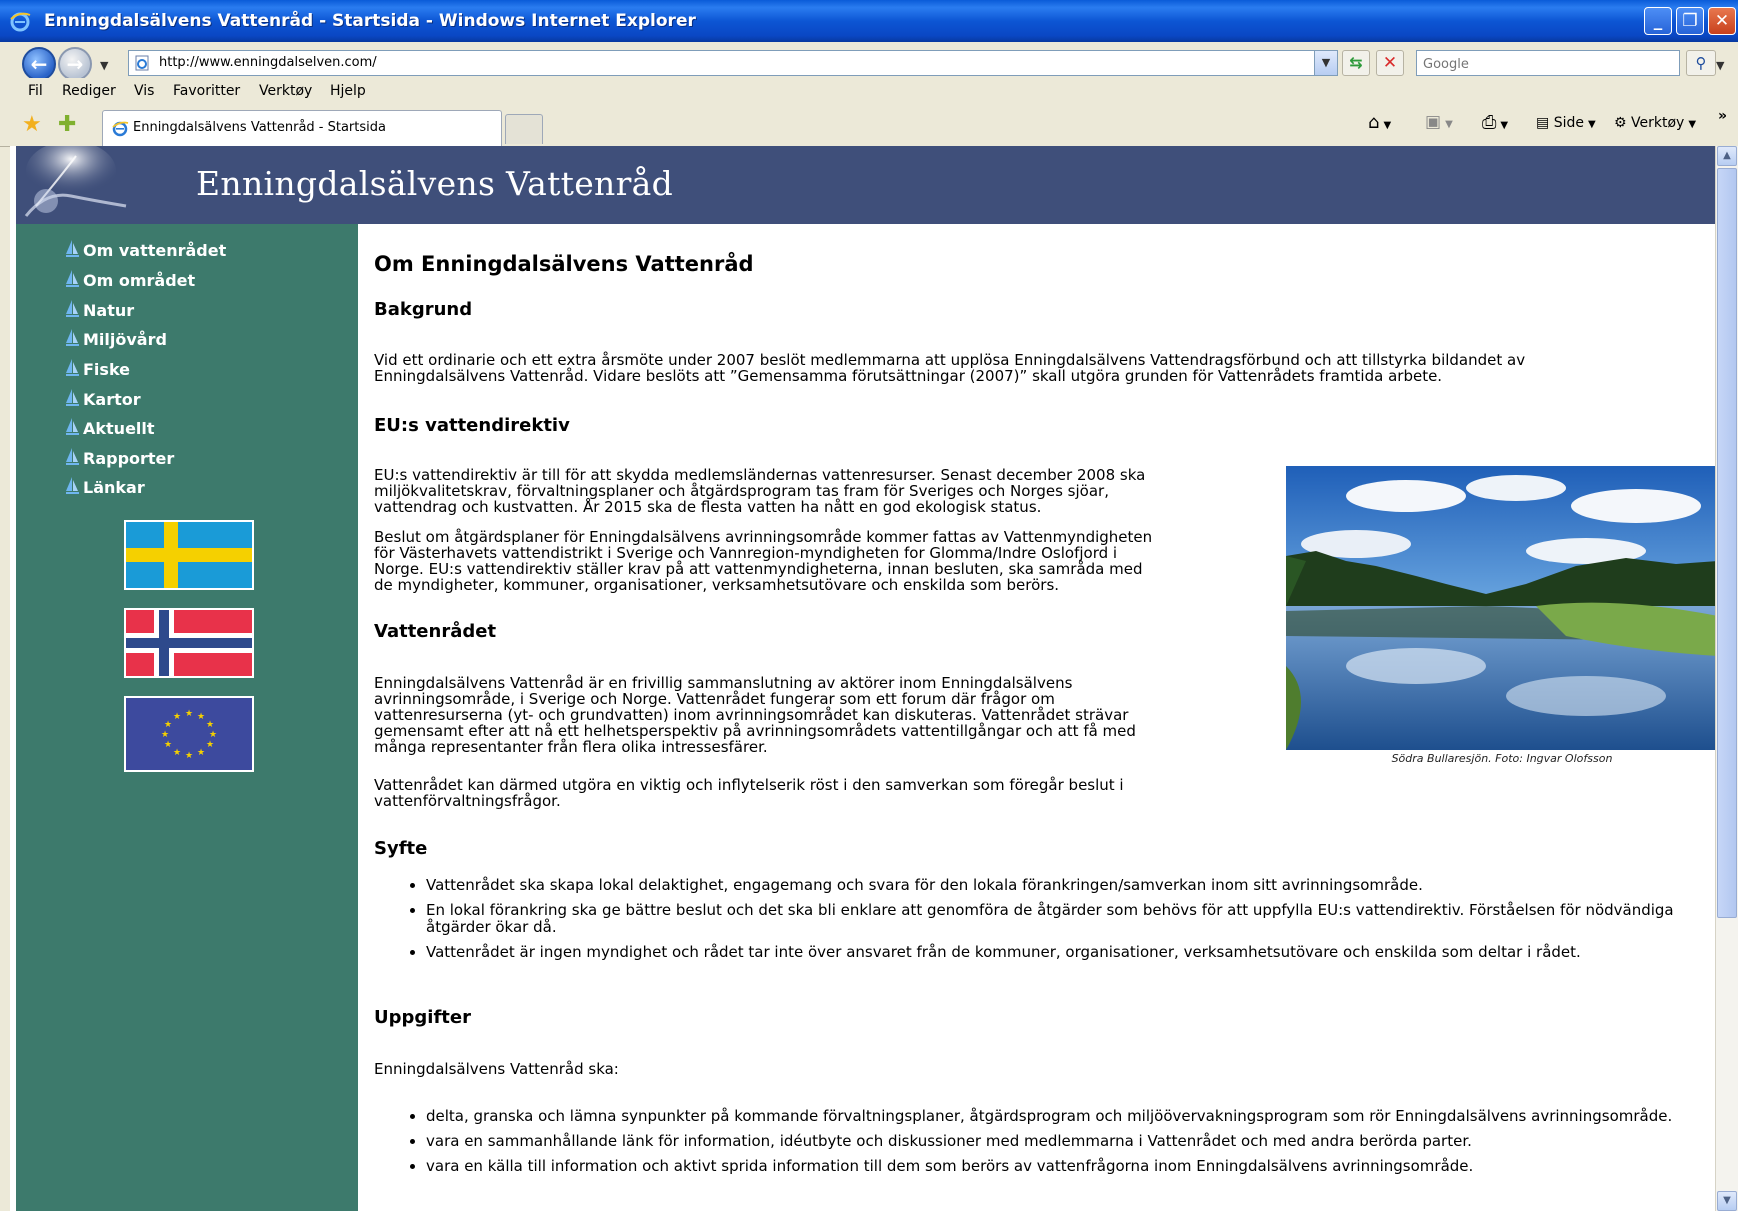 Image resolution: width=1738 pixels, height=1211 pixels. What do you see at coordinates (259, 127) in the screenshot?
I see `tab-label: Enningdalsälvens Vattenråd - Startsida` at bounding box center [259, 127].